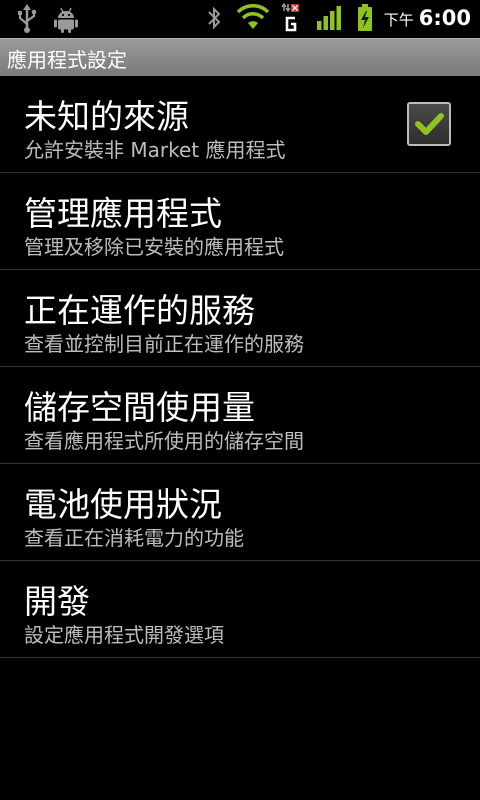 The height and width of the screenshot is (800, 480). Describe the element at coordinates (139, 407) in the screenshot. I see `setting-title: 儲存空間使用量` at that location.